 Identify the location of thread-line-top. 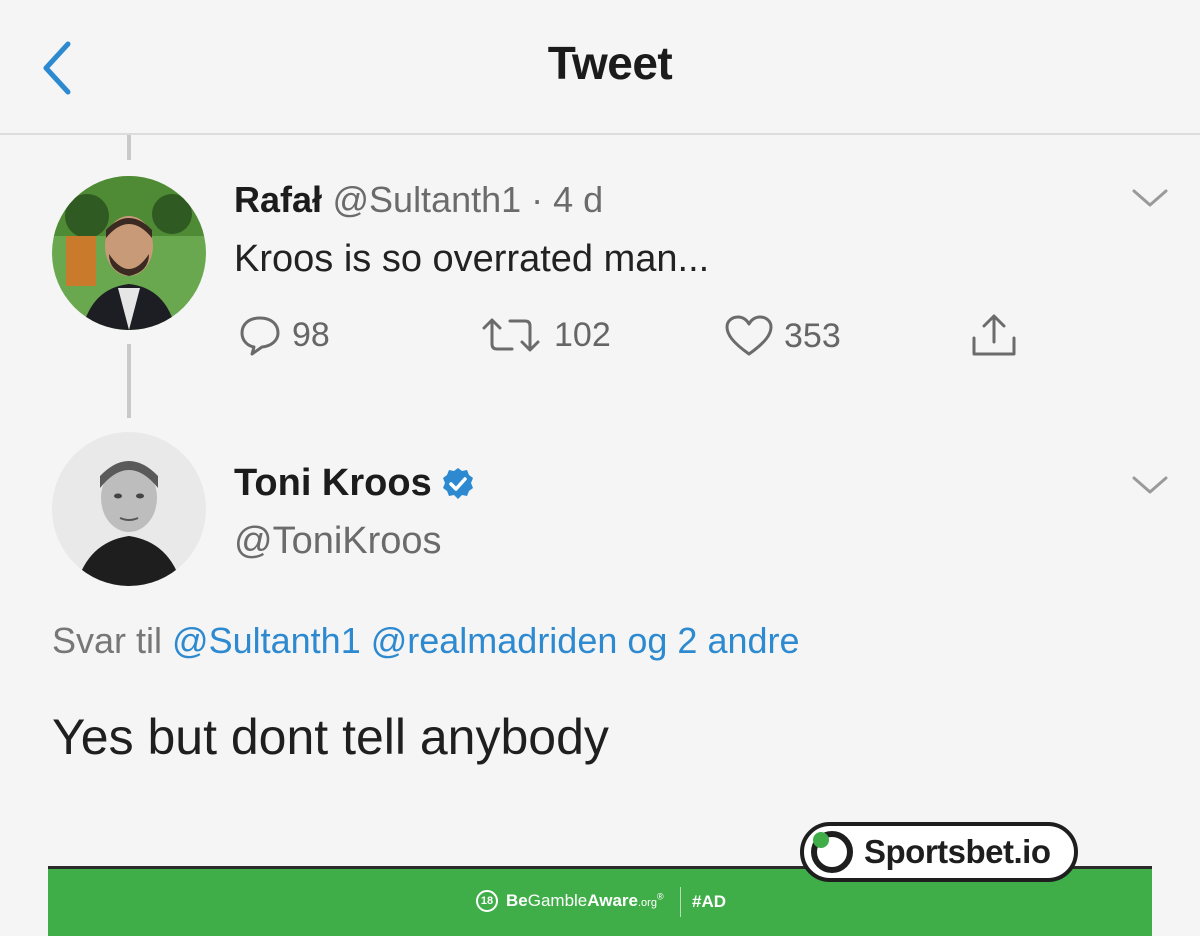
(129, 147).